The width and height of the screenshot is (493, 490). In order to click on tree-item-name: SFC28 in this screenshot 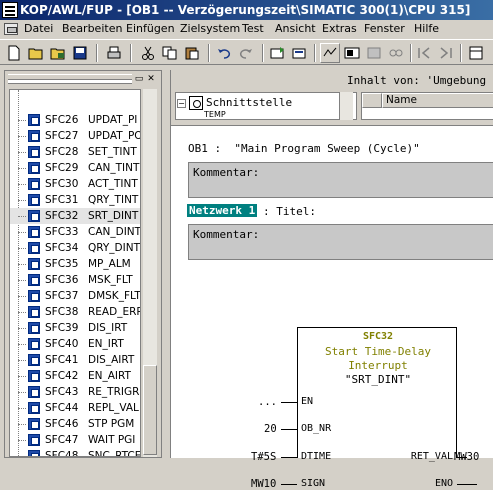, I will do `click(62, 152)`.